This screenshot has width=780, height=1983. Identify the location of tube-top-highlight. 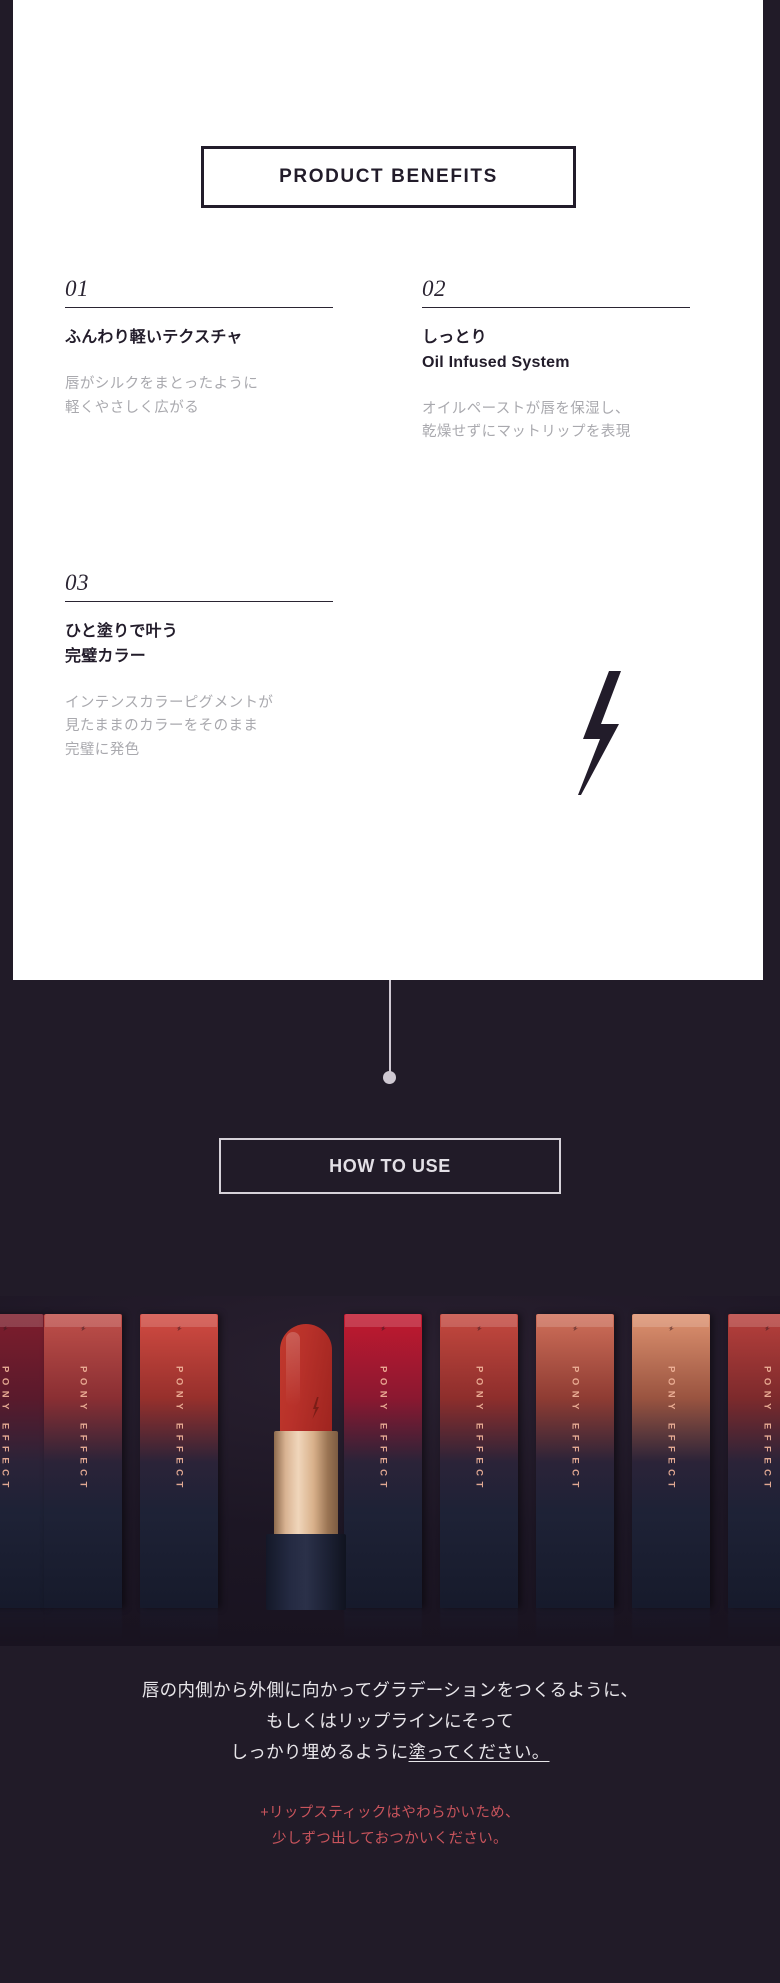
(754, 1320).